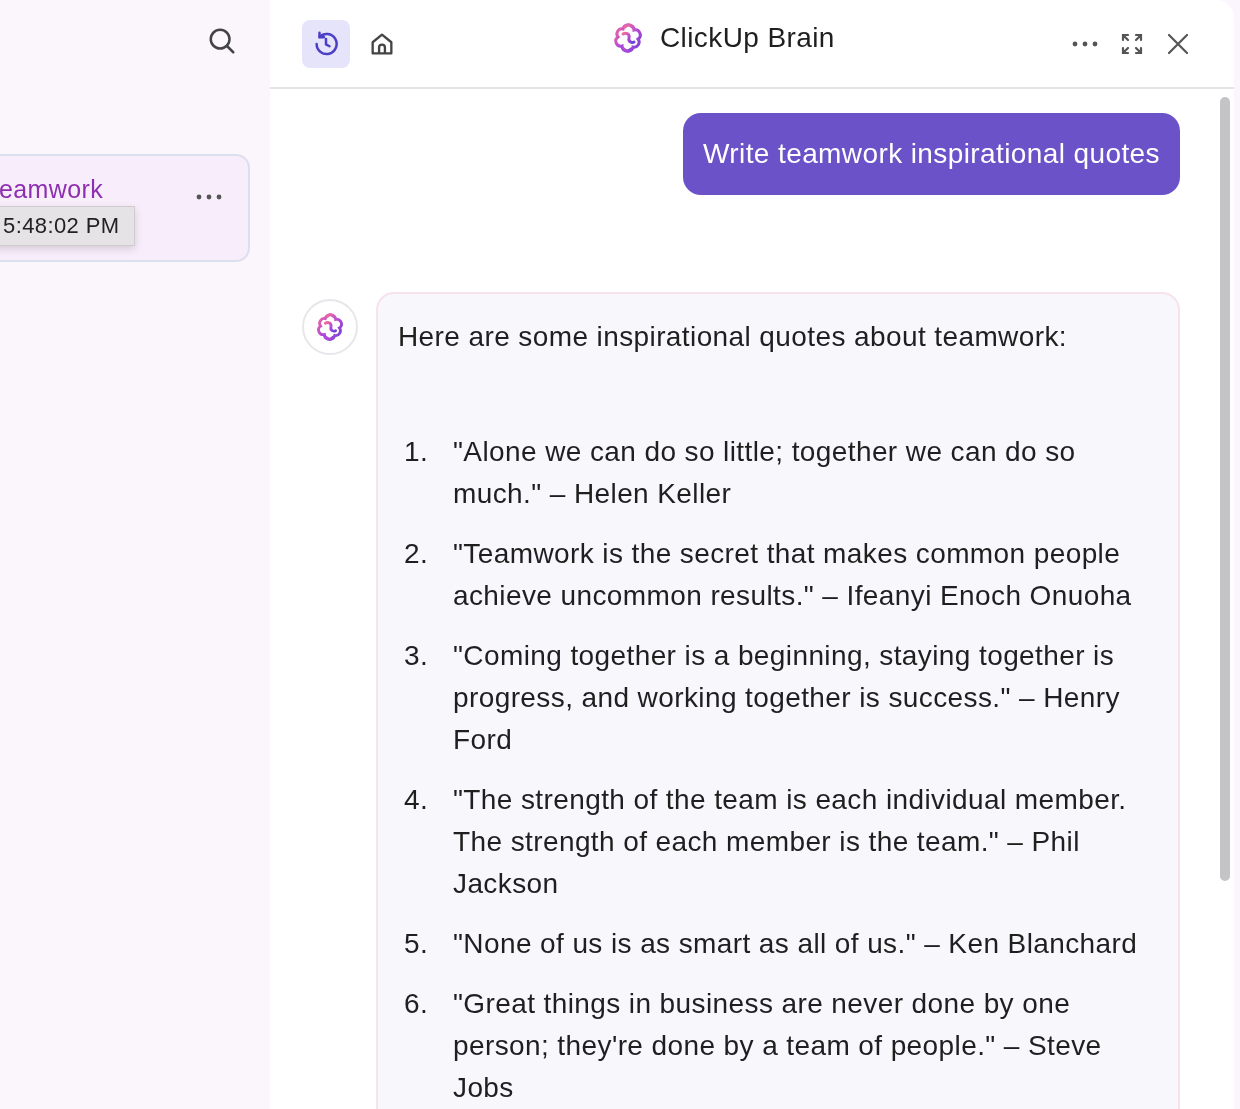 This screenshot has width=1240, height=1109. Describe the element at coordinates (67, 226) in the screenshot. I see `timestamp-tooltip: 5:48:02 PM` at that location.